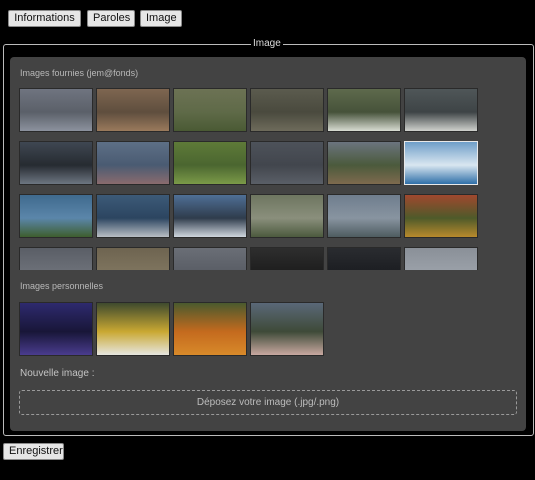 The width and height of the screenshot is (535, 480). What do you see at coordinates (133, 258) in the screenshot?
I see `sepia-landscape-thumbnail` at bounding box center [133, 258].